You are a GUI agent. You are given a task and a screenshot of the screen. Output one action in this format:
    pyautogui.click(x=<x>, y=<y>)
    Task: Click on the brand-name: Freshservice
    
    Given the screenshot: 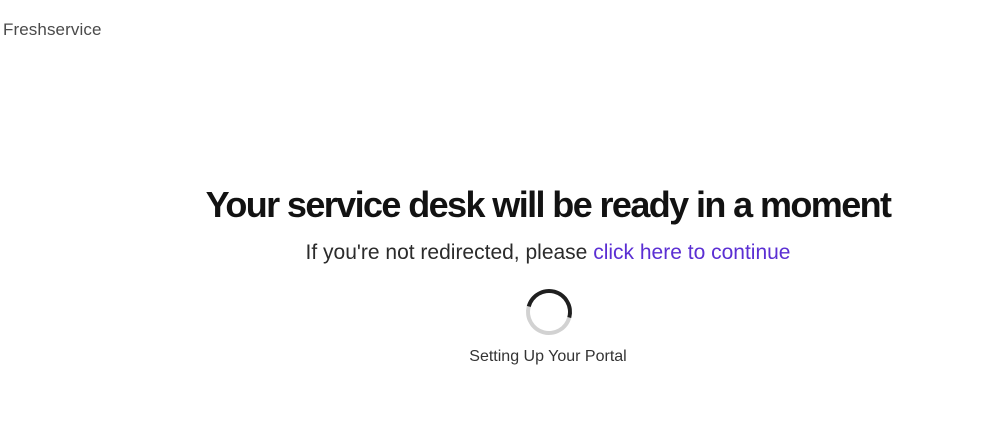 What is the action you would take?
    pyautogui.click(x=52, y=29)
    